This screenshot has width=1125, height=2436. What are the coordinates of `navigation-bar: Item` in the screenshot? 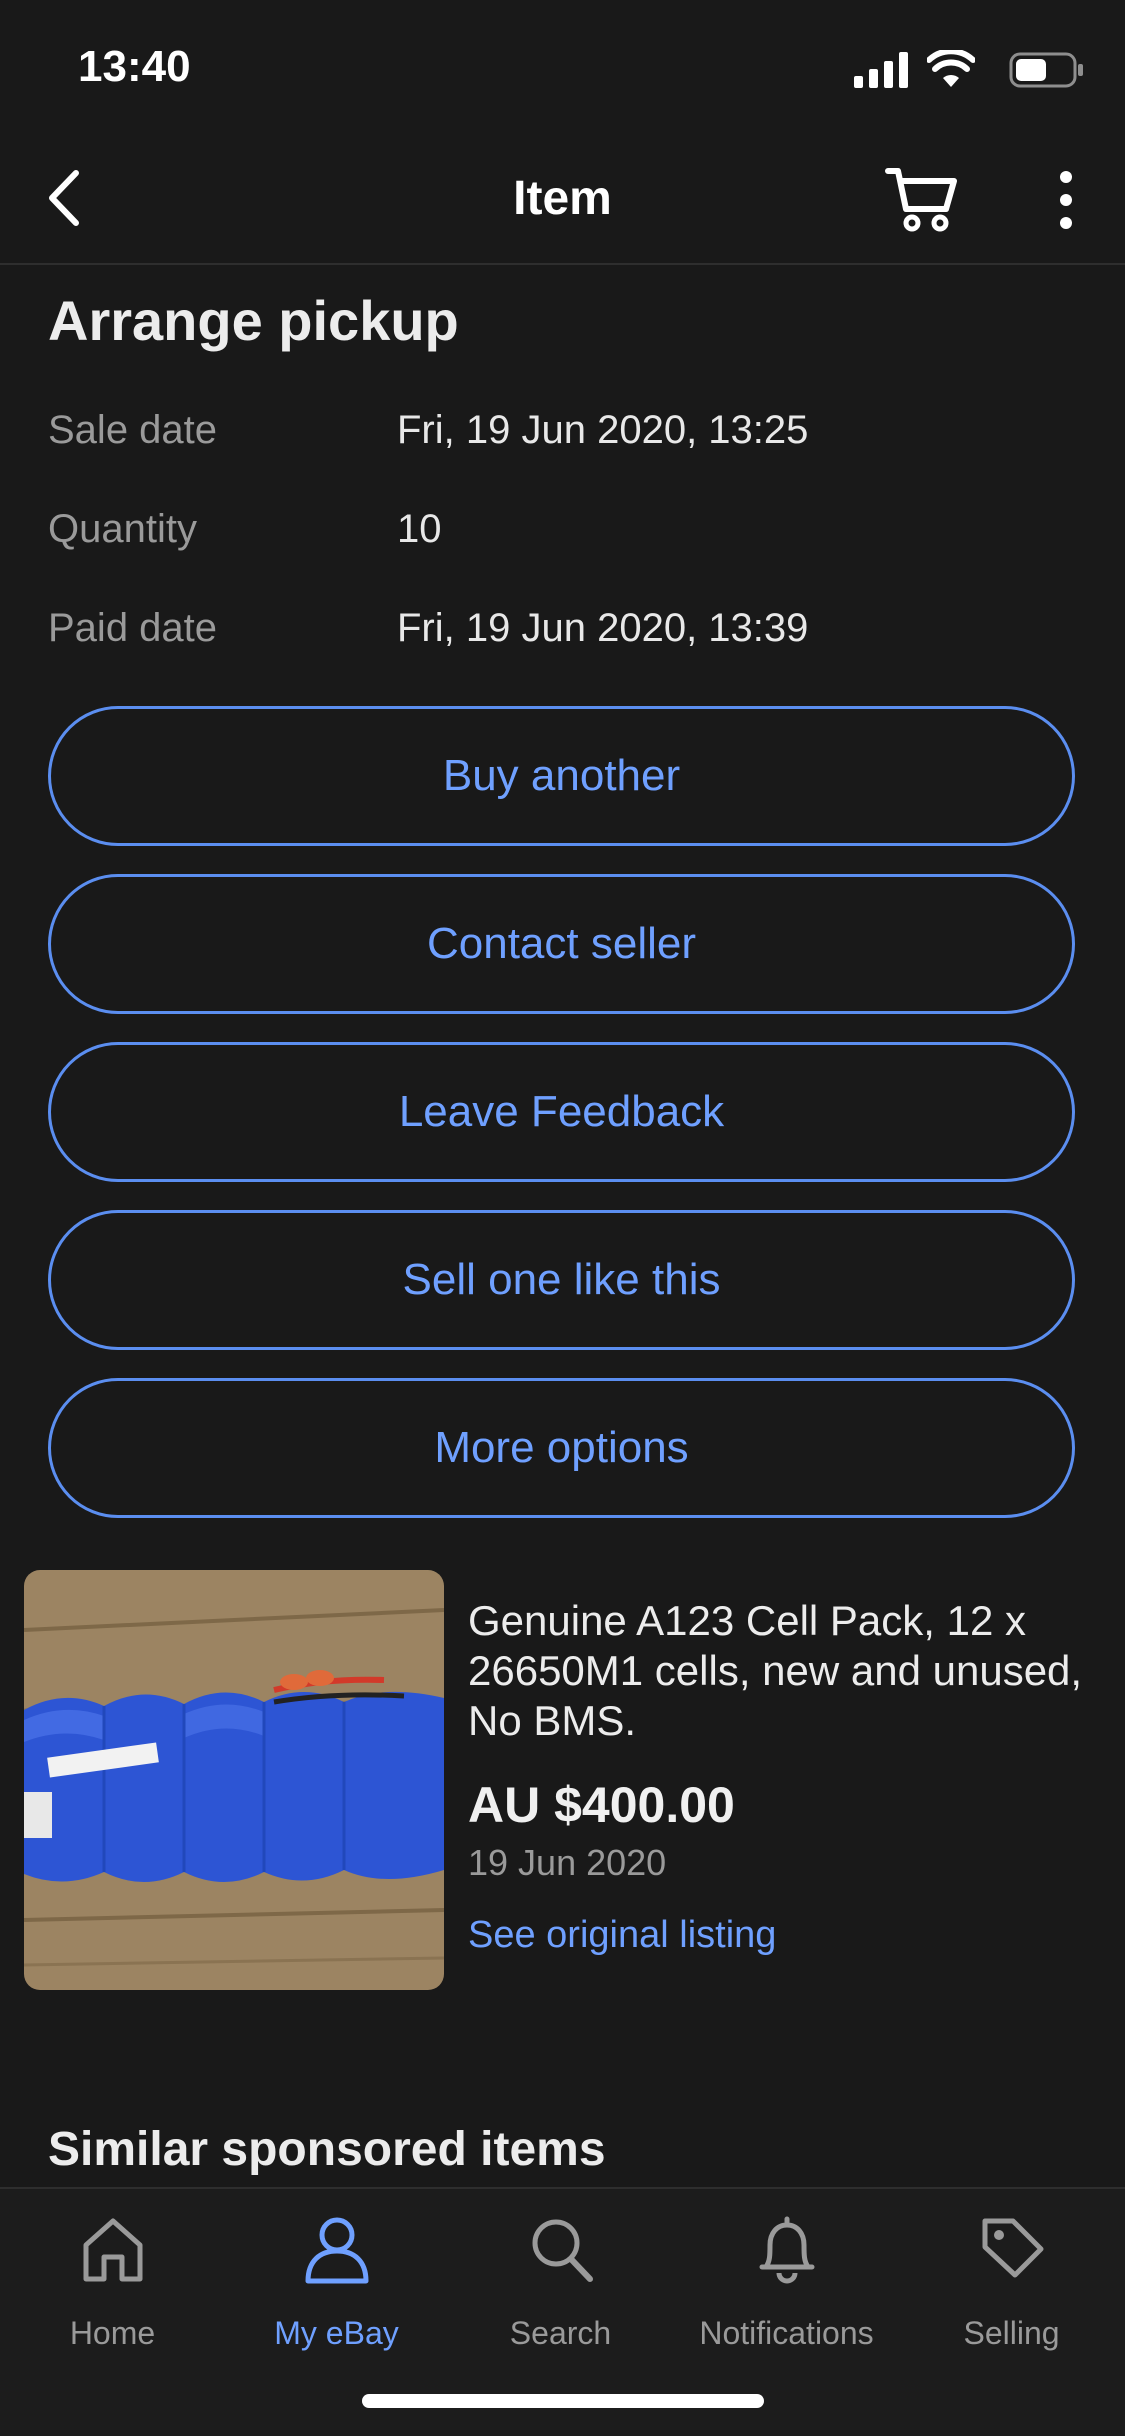 It's located at (562, 200).